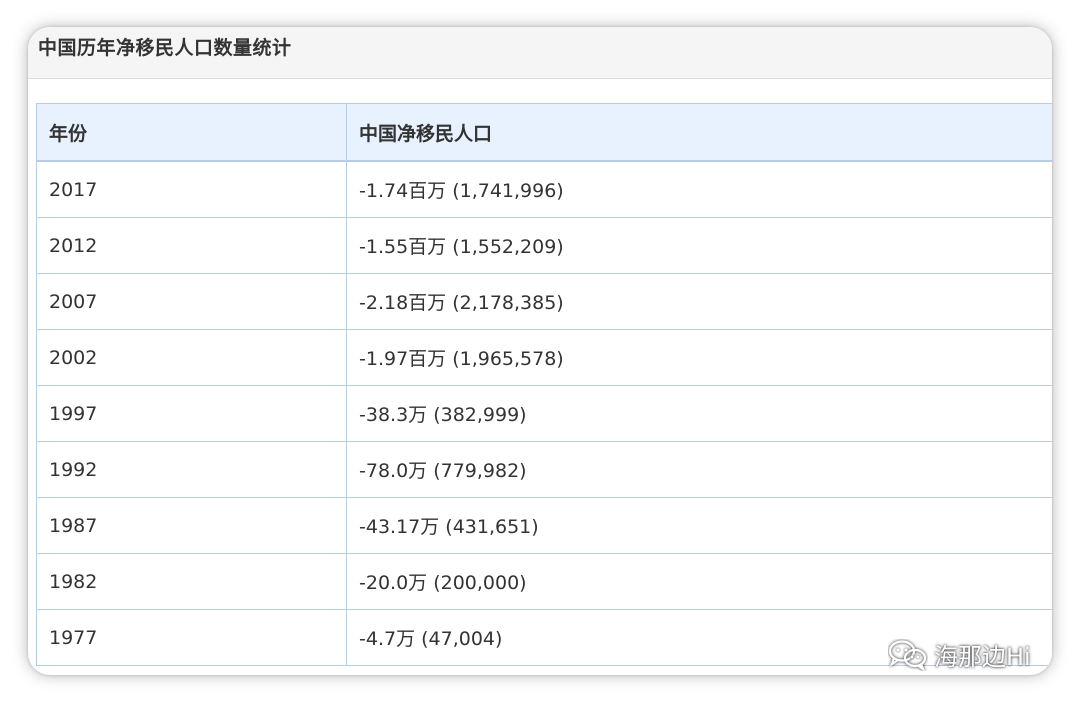 The image size is (1080, 702). I want to click on table-row: 2012 -1.55百万 (1,552,209), so click(544, 245).